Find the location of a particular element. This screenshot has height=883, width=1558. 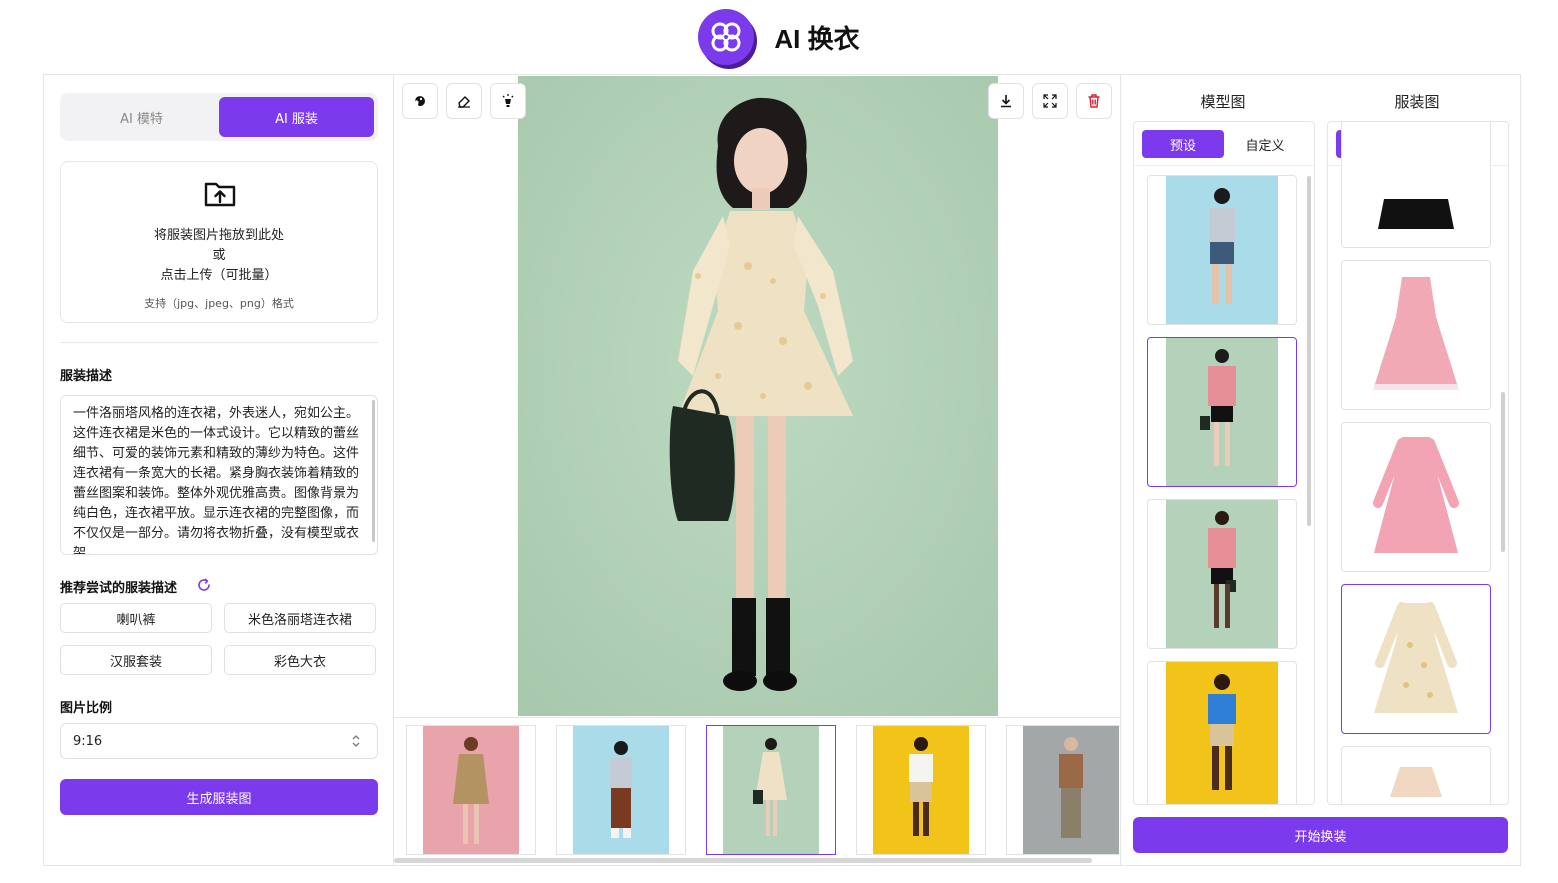

suggestion-chip: 米色洛丽塔连衣裙 is located at coordinates (300, 618).